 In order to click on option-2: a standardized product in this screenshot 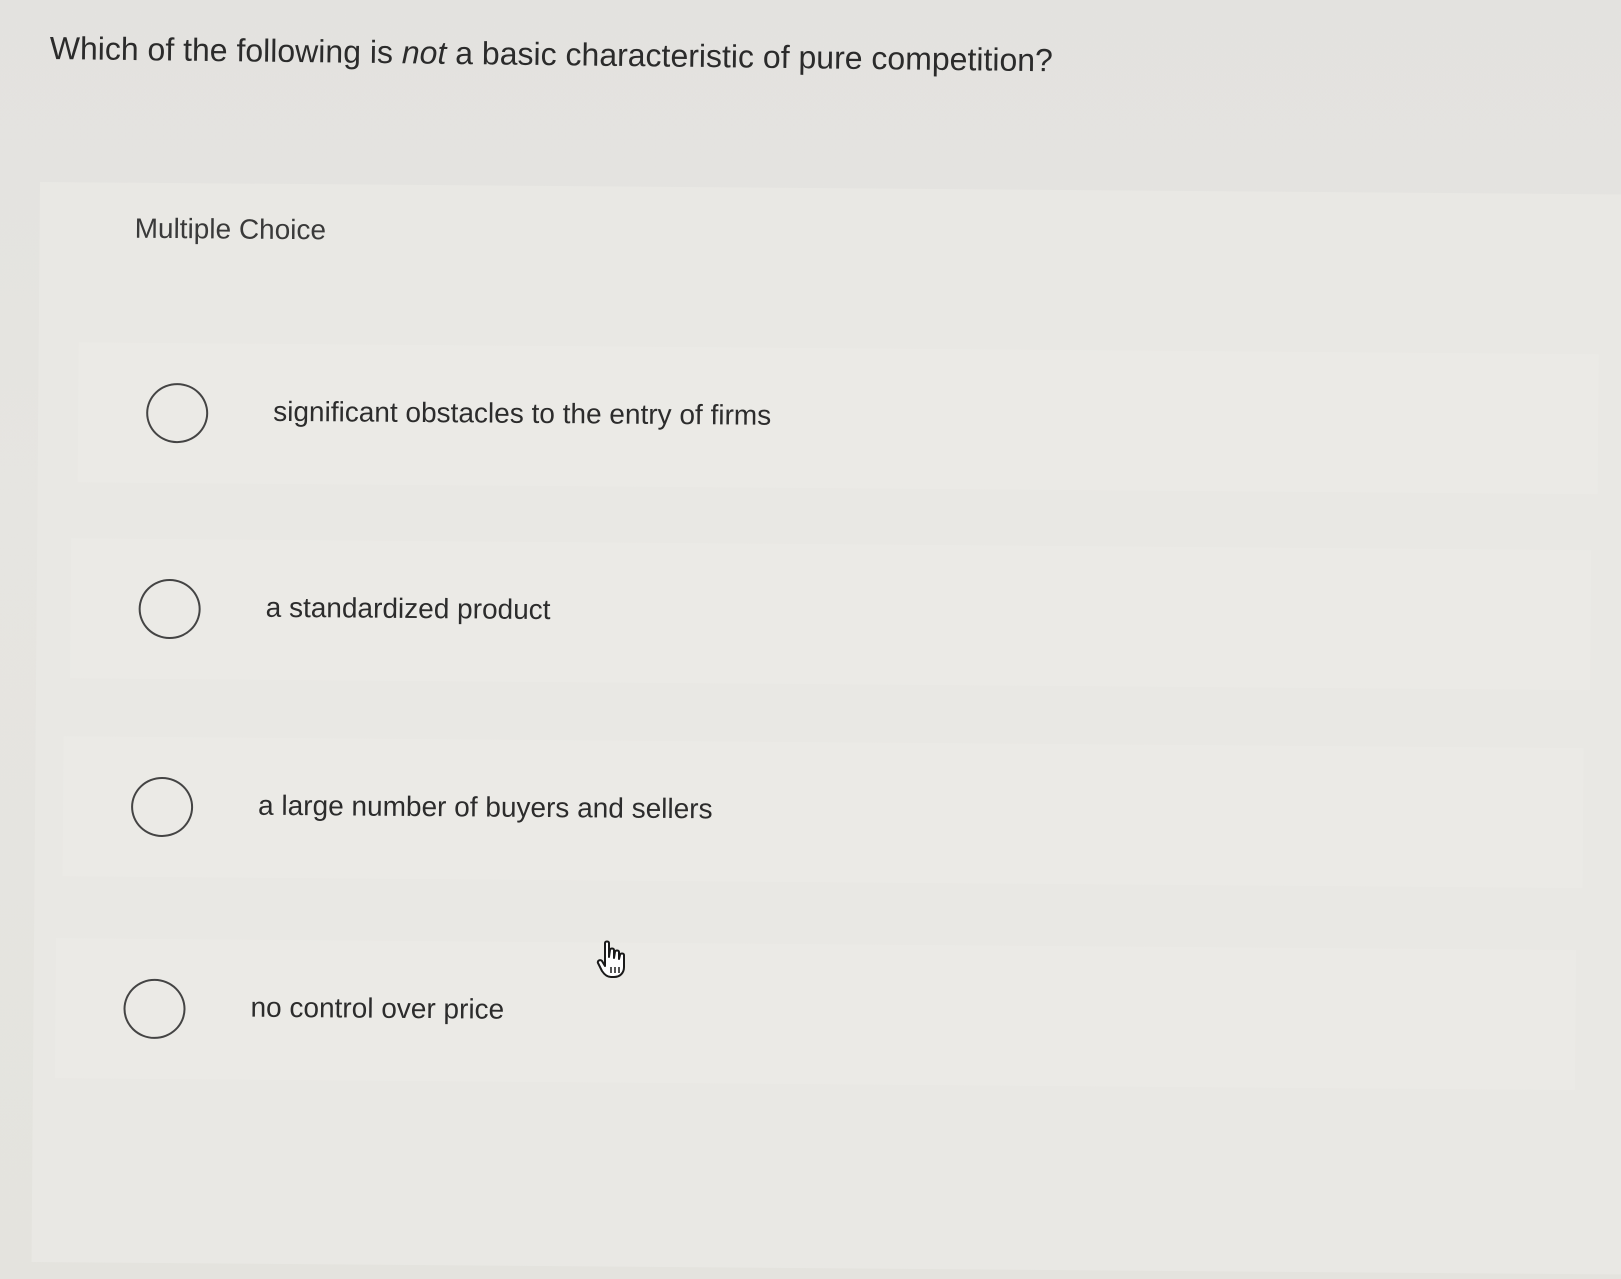, I will do `click(831, 614)`.